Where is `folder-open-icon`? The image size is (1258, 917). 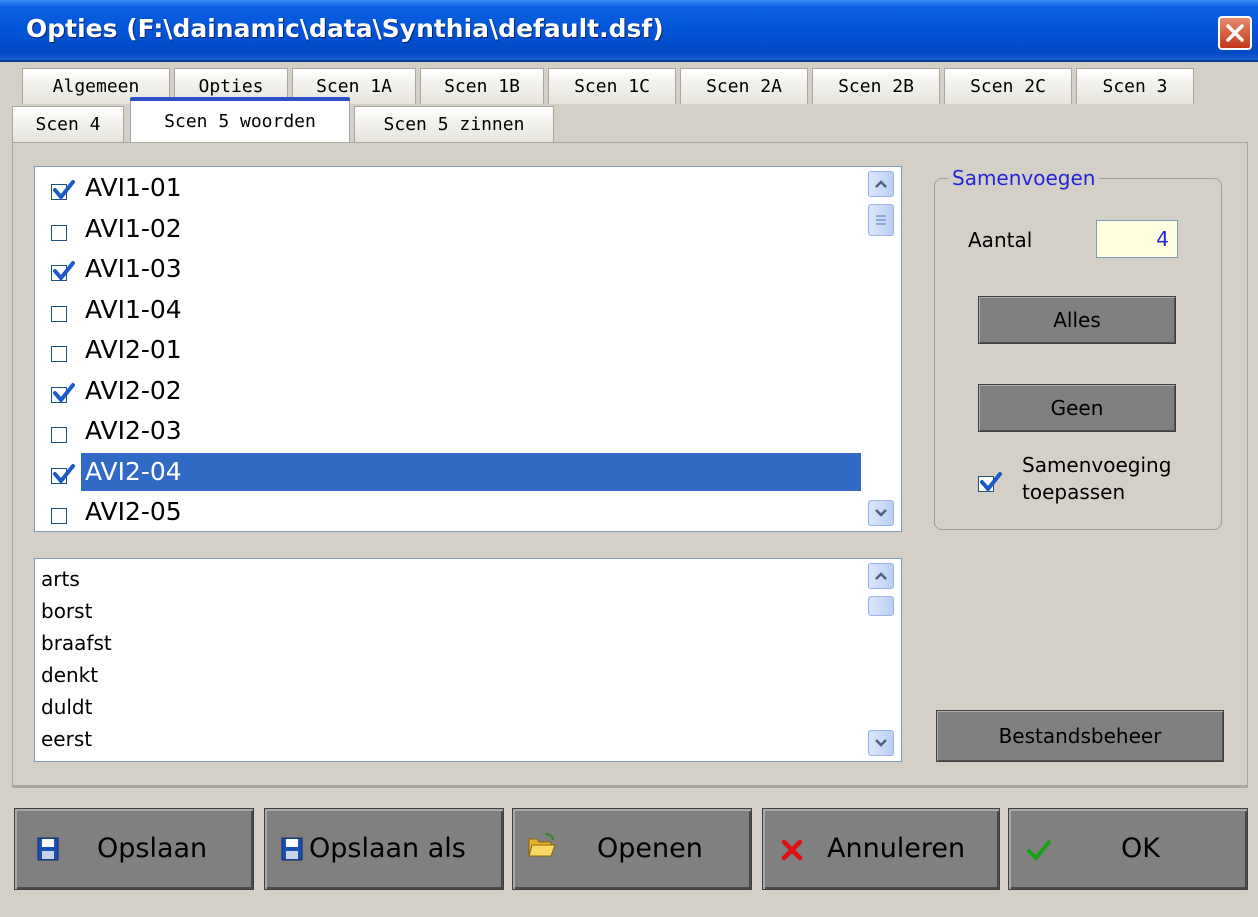
folder-open-icon is located at coordinates (542, 845).